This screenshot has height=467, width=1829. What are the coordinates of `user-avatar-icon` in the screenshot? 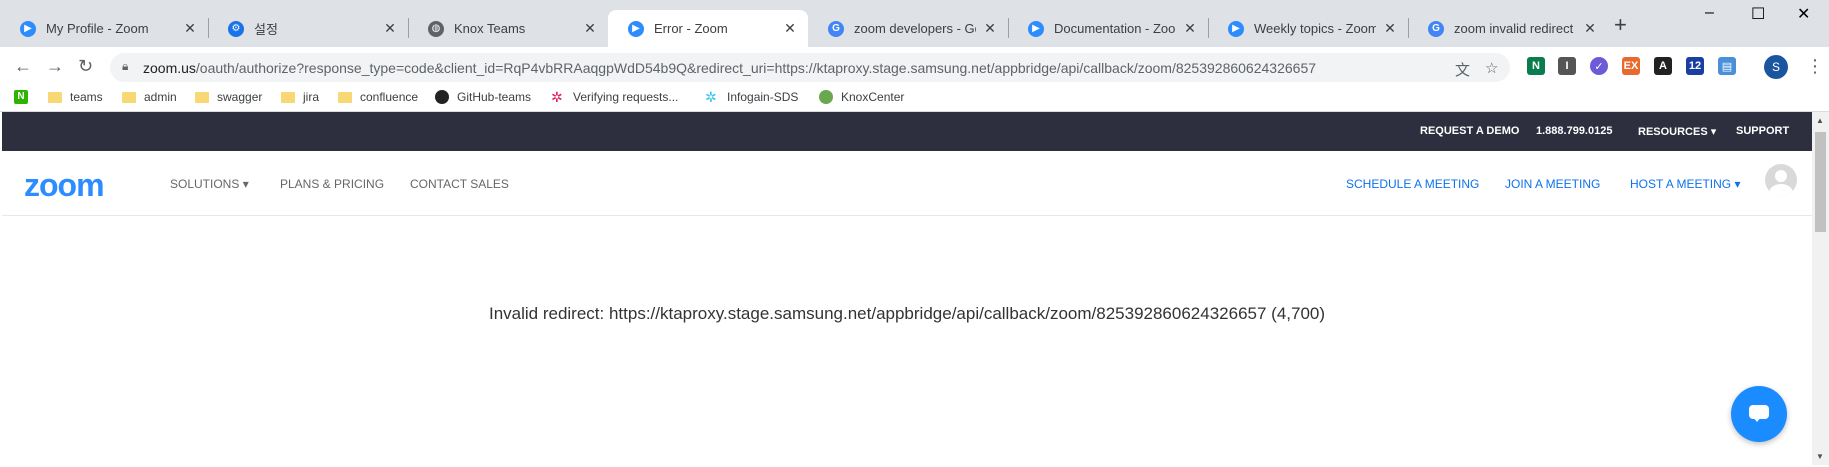 It's located at (1781, 180).